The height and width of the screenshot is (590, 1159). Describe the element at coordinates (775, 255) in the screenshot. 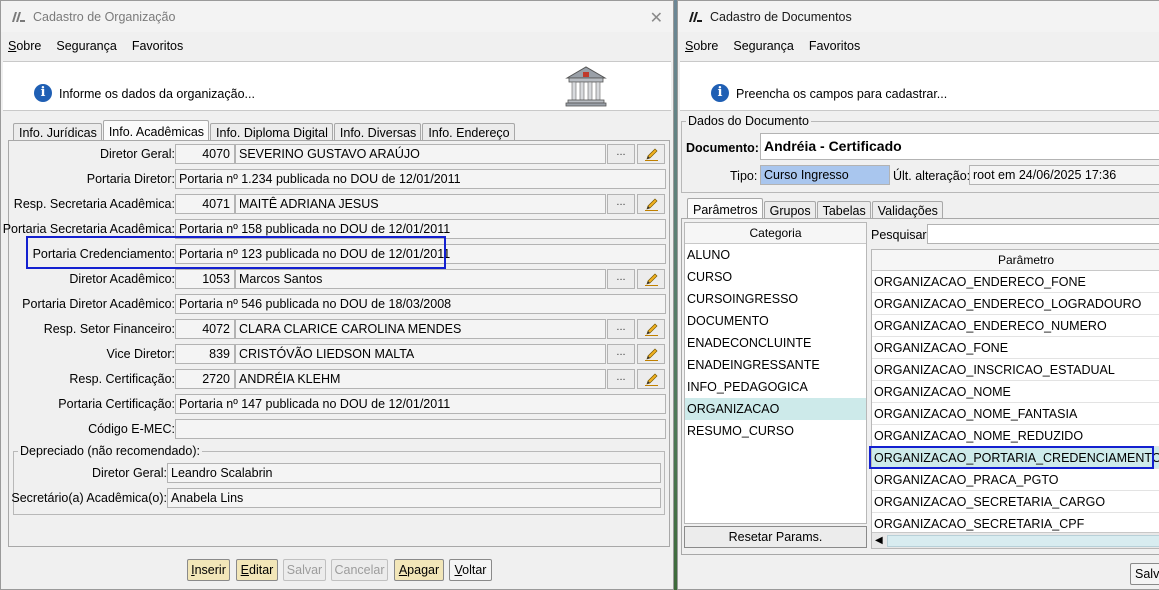

I see `categoria-item: ALUNO` at that location.